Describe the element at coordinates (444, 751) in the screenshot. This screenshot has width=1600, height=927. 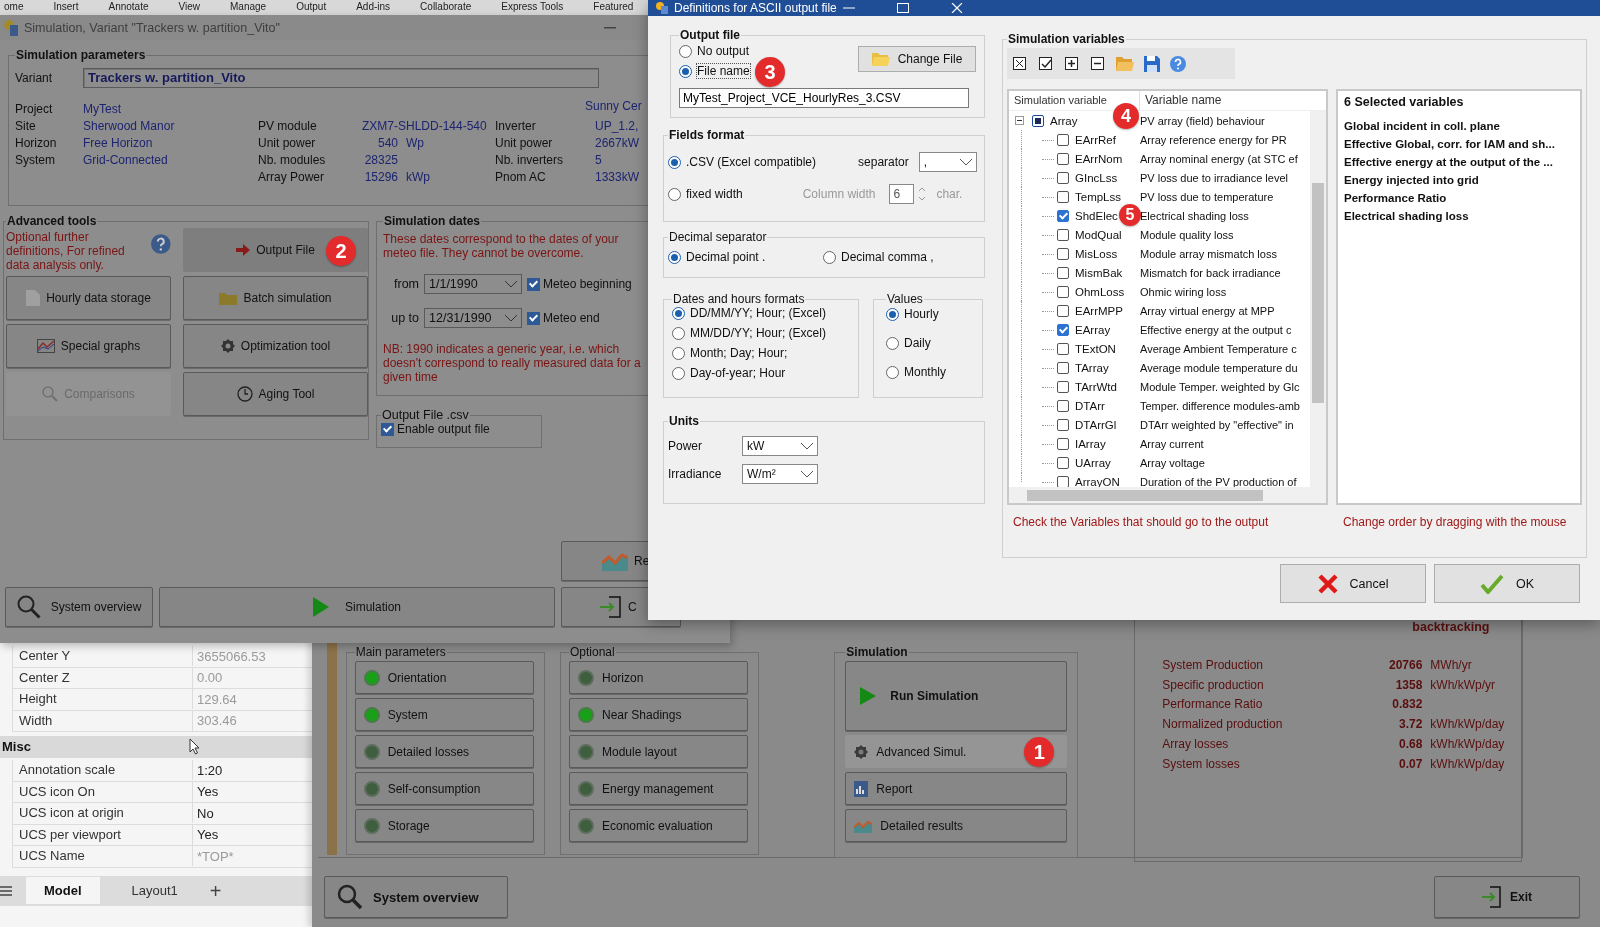
I see `parameter-button: Detailed losses` at that location.